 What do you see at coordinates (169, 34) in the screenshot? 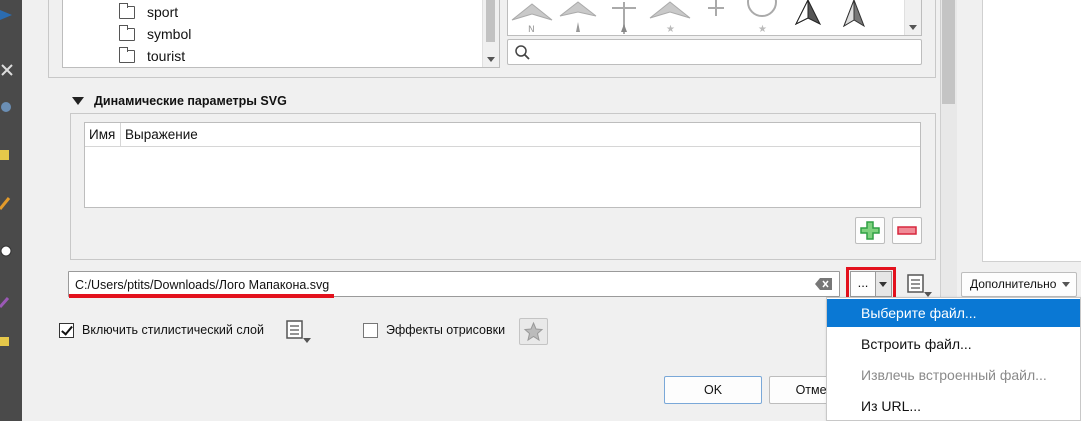
I see `tree-item-label: symbol` at bounding box center [169, 34].